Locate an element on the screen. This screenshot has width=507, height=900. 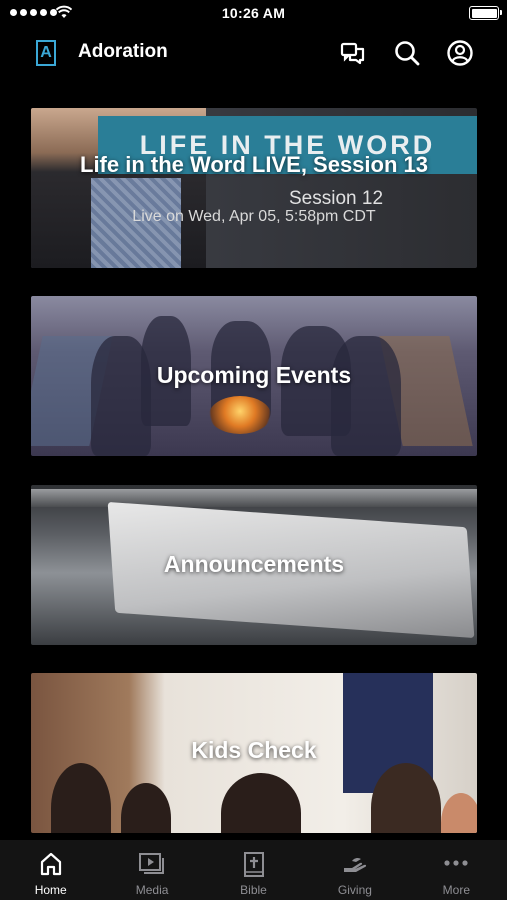
giving-icon is located at coordinates (355, 864).